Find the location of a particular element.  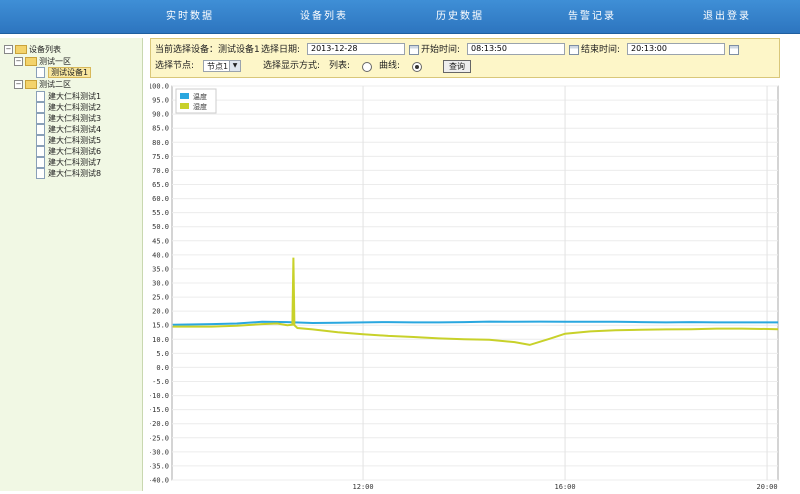

tree-device-item: 建大仁科测试4 is located at coordinates (68, 129).